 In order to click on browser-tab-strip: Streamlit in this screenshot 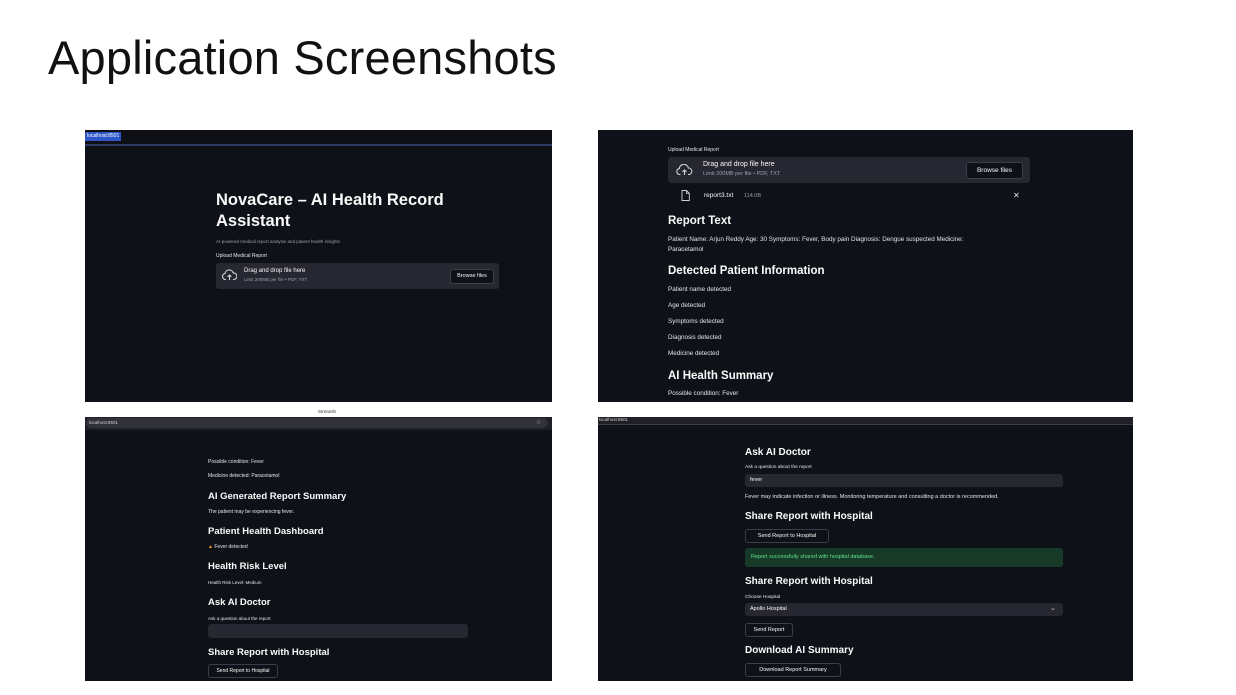, I will do `click(318, 413)`.